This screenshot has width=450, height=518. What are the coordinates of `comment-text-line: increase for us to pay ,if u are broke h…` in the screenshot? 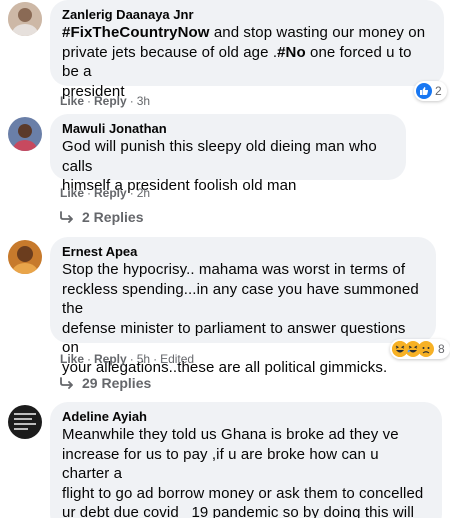 It's located at (220, 464).